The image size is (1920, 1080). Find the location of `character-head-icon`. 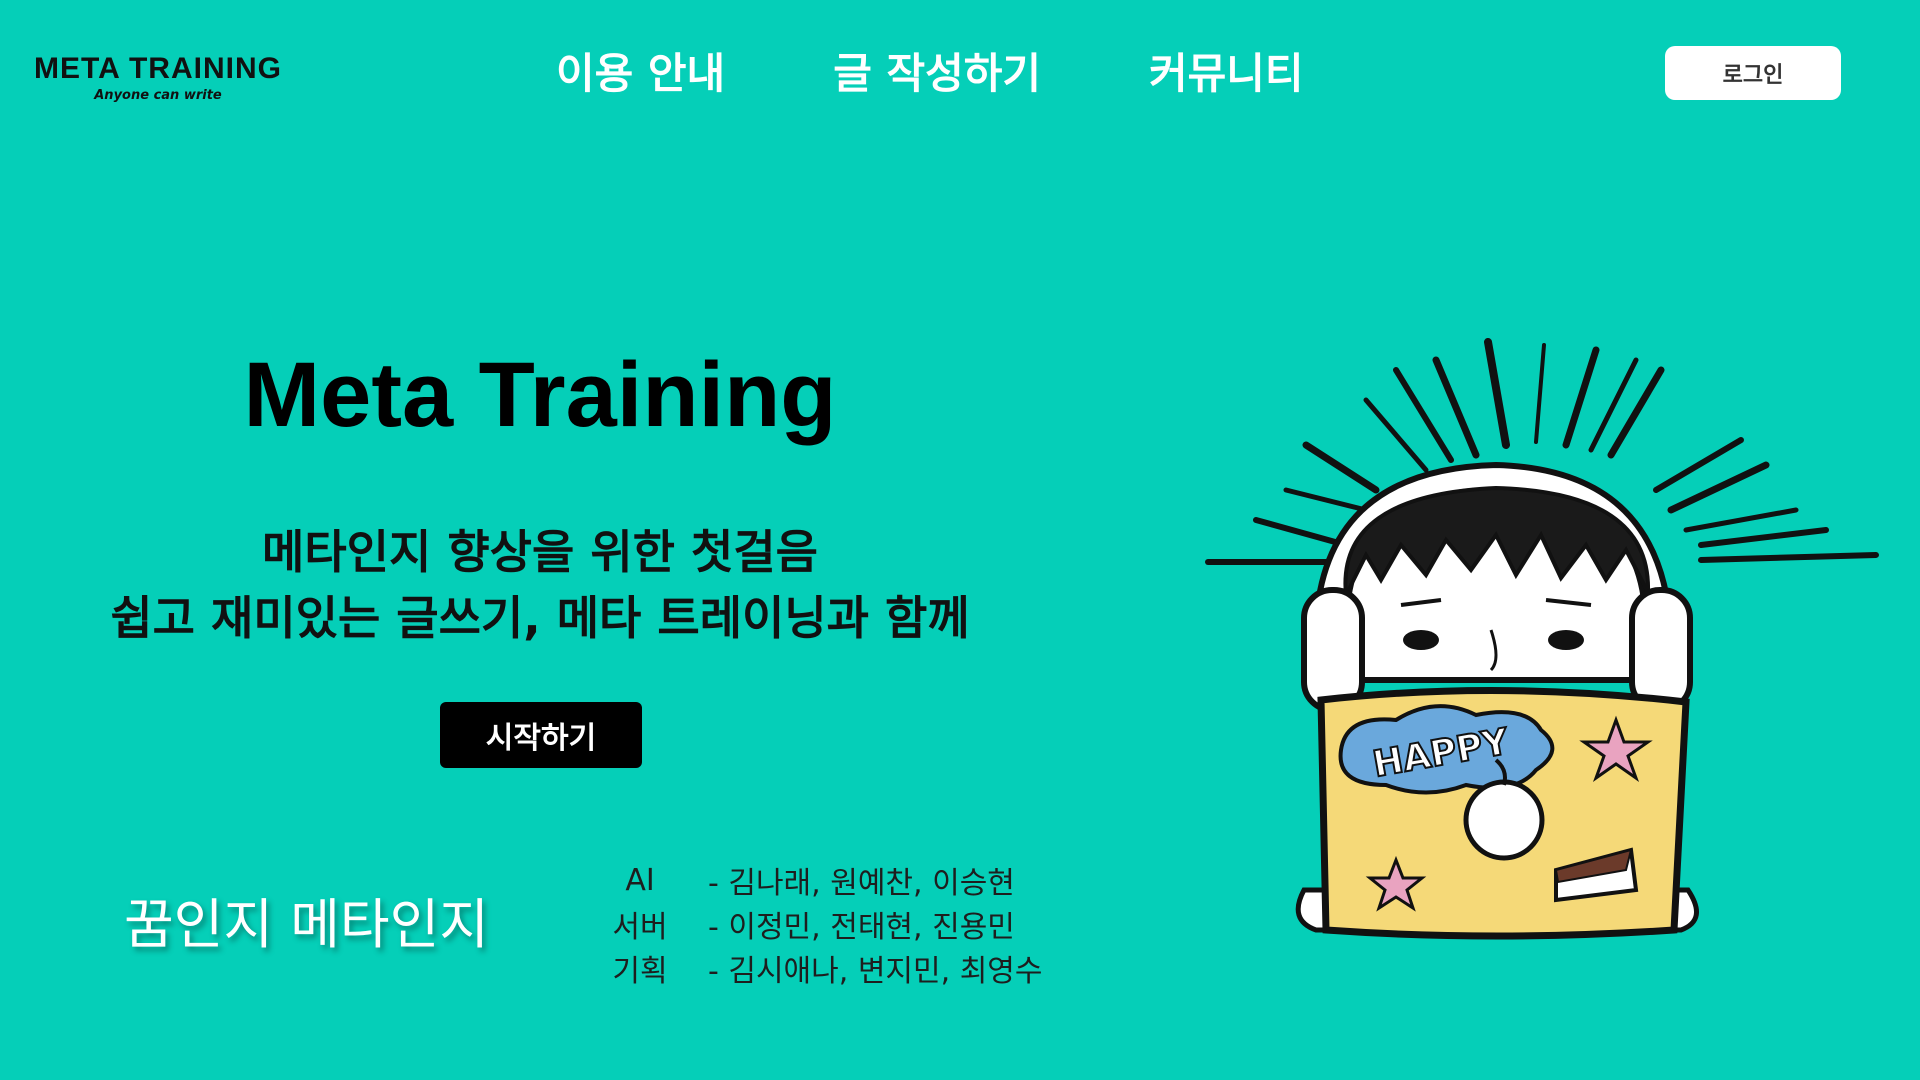

character-head-icon is located at coordinates (1497, 587).